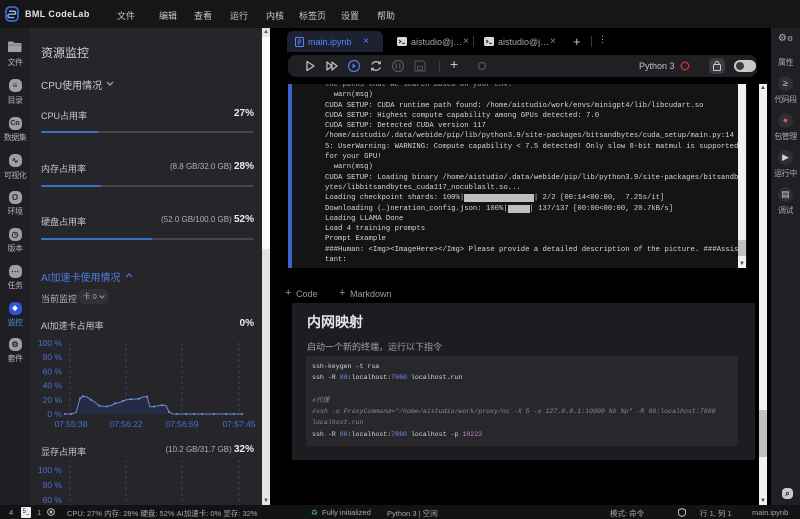 The width and height of the screenshot is (800, 519). What do you see at coordinates (53, 386) in the screenshot?
I see `svg-text: 40 %` at bounding box center [53, 386].